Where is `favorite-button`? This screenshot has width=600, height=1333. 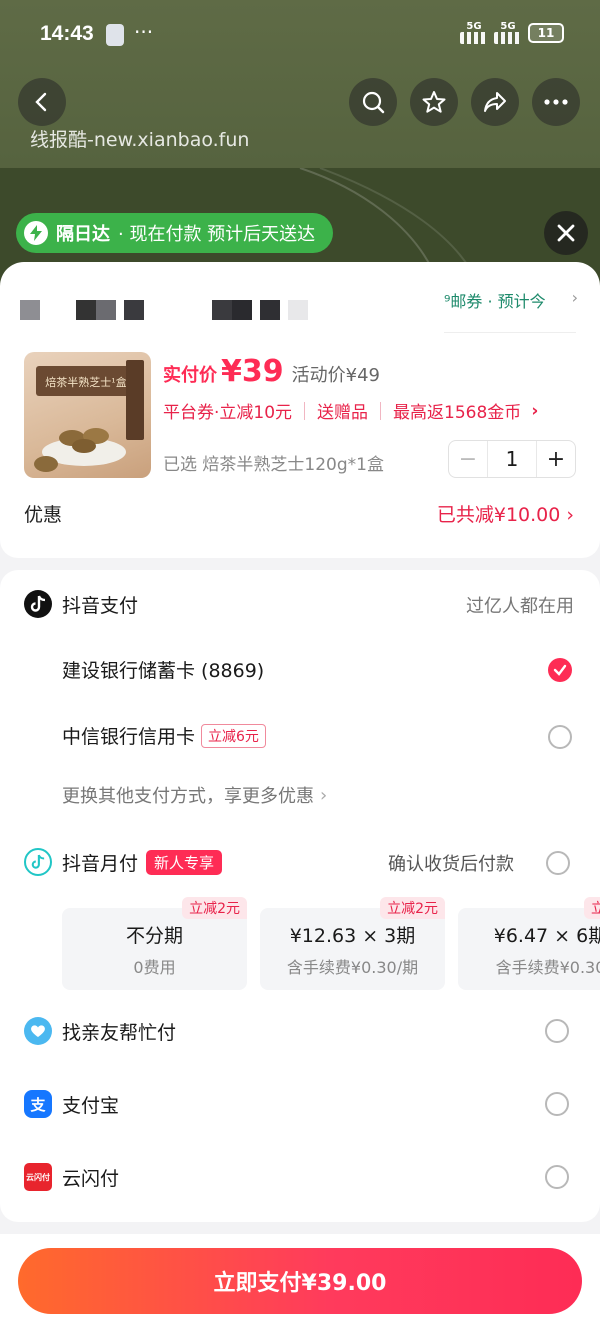 favorite-button is located at coordinates (434, 102).